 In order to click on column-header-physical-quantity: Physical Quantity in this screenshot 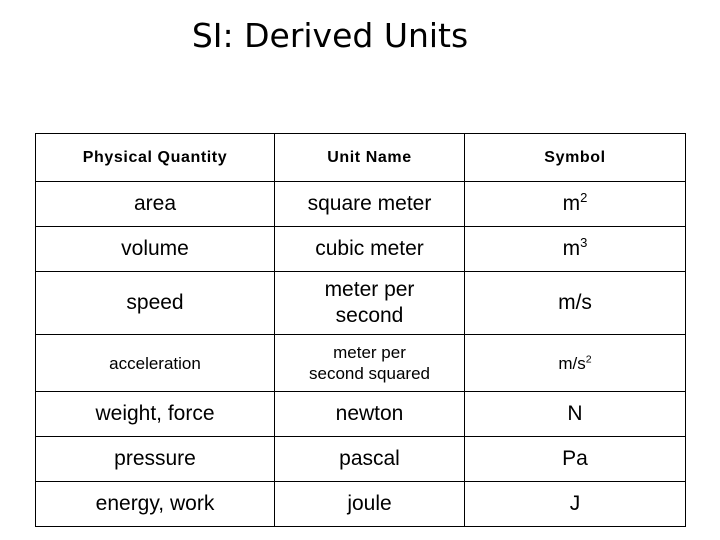, I will do `click(155, 157)`.